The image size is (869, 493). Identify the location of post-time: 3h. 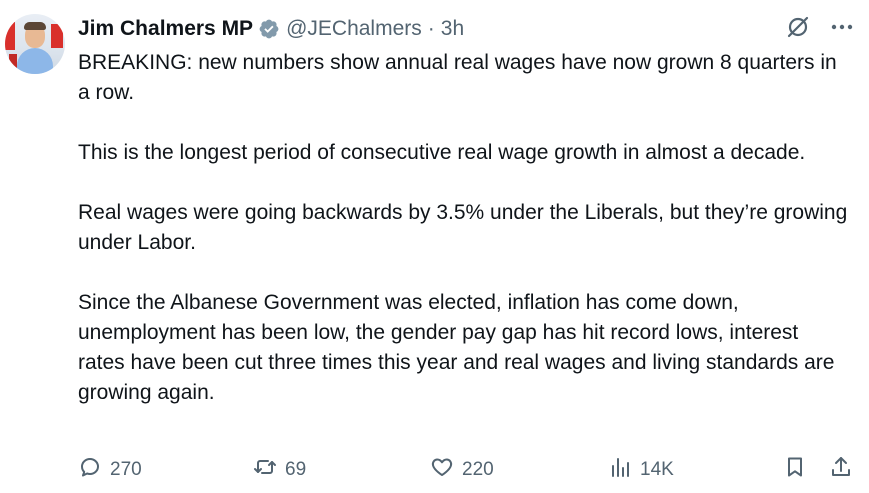
(452, 29).